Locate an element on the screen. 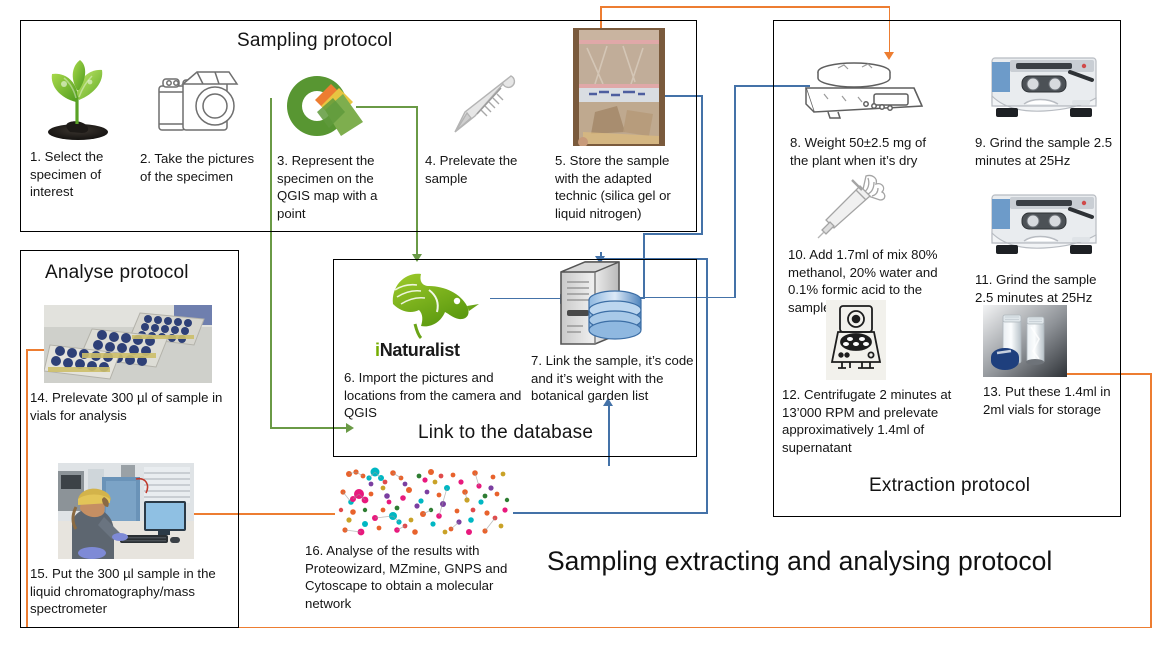 The height and width of the screenshot is (648, 1163). step-1: 1. Select the specimen of interest is located at coordinates (80, 129).